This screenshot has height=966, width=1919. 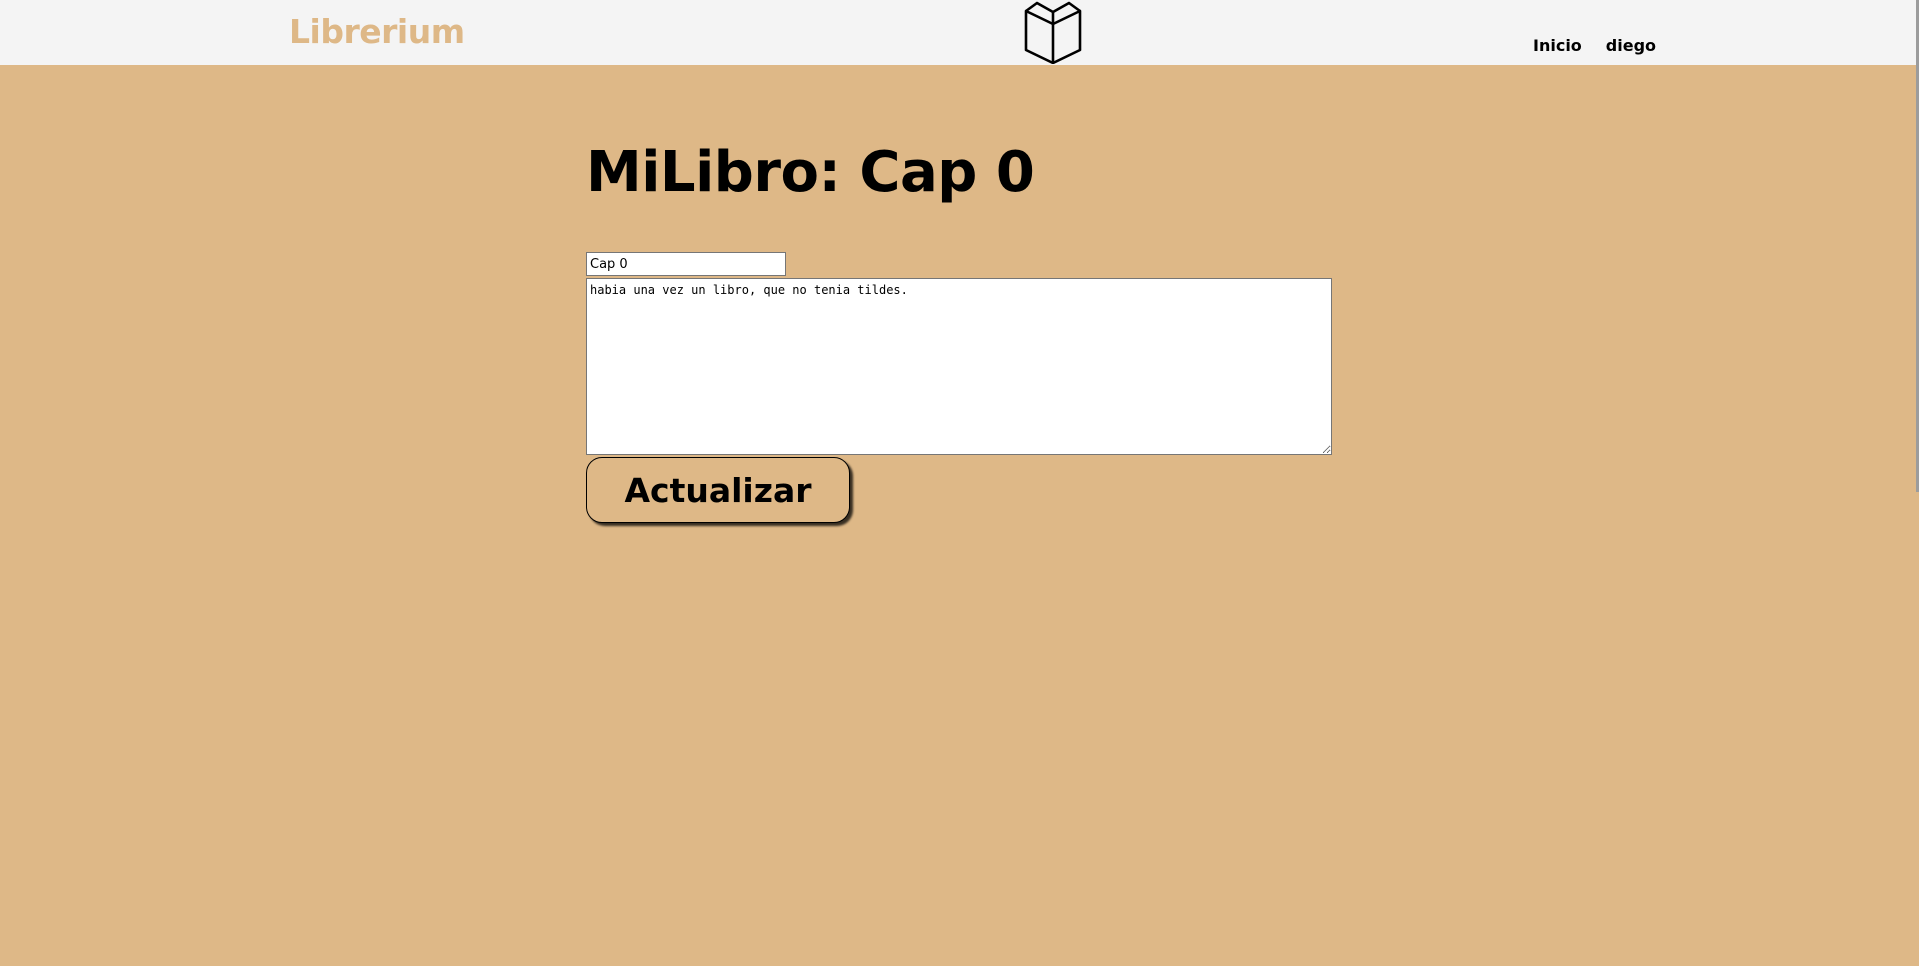 What do you see at coordinates (686, 264) in the screenshot?
I see `chapter-title-input` at bounding box center [686, 264].